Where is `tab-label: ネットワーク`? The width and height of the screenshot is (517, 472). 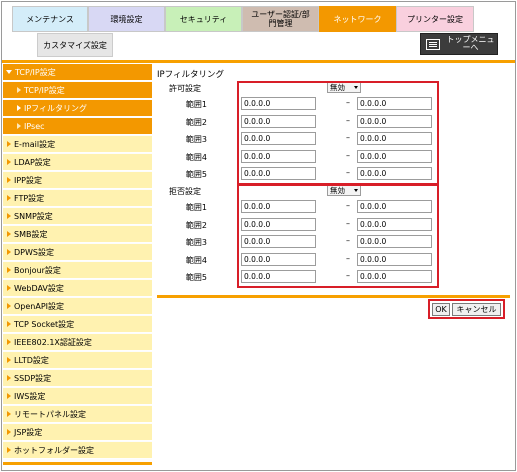 tab-label: ネットワーク is located at coordinates (357, 19).